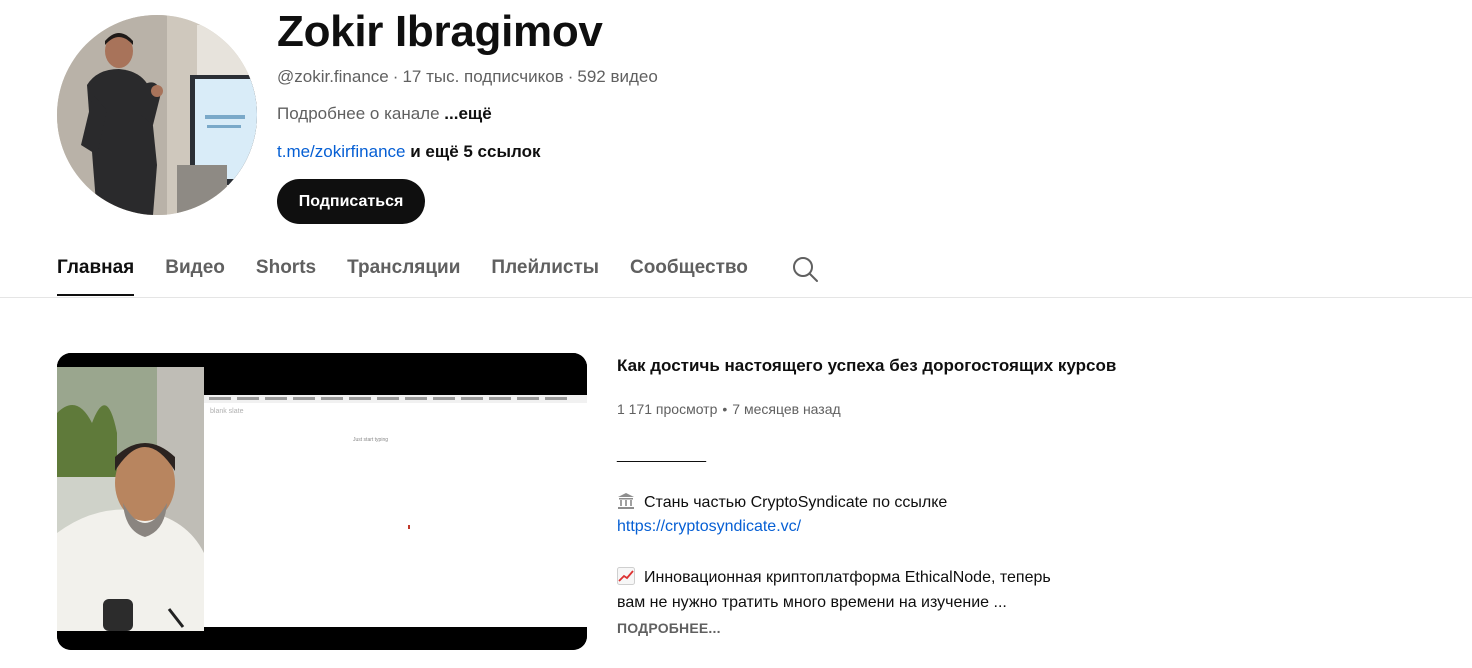 The height and width of the screenshot is (668, 1472). What do you see at coordinates (667, 409) in the screenshot?
I see `view-count: 1 171 просмотр` at bounding box center [667, 409].